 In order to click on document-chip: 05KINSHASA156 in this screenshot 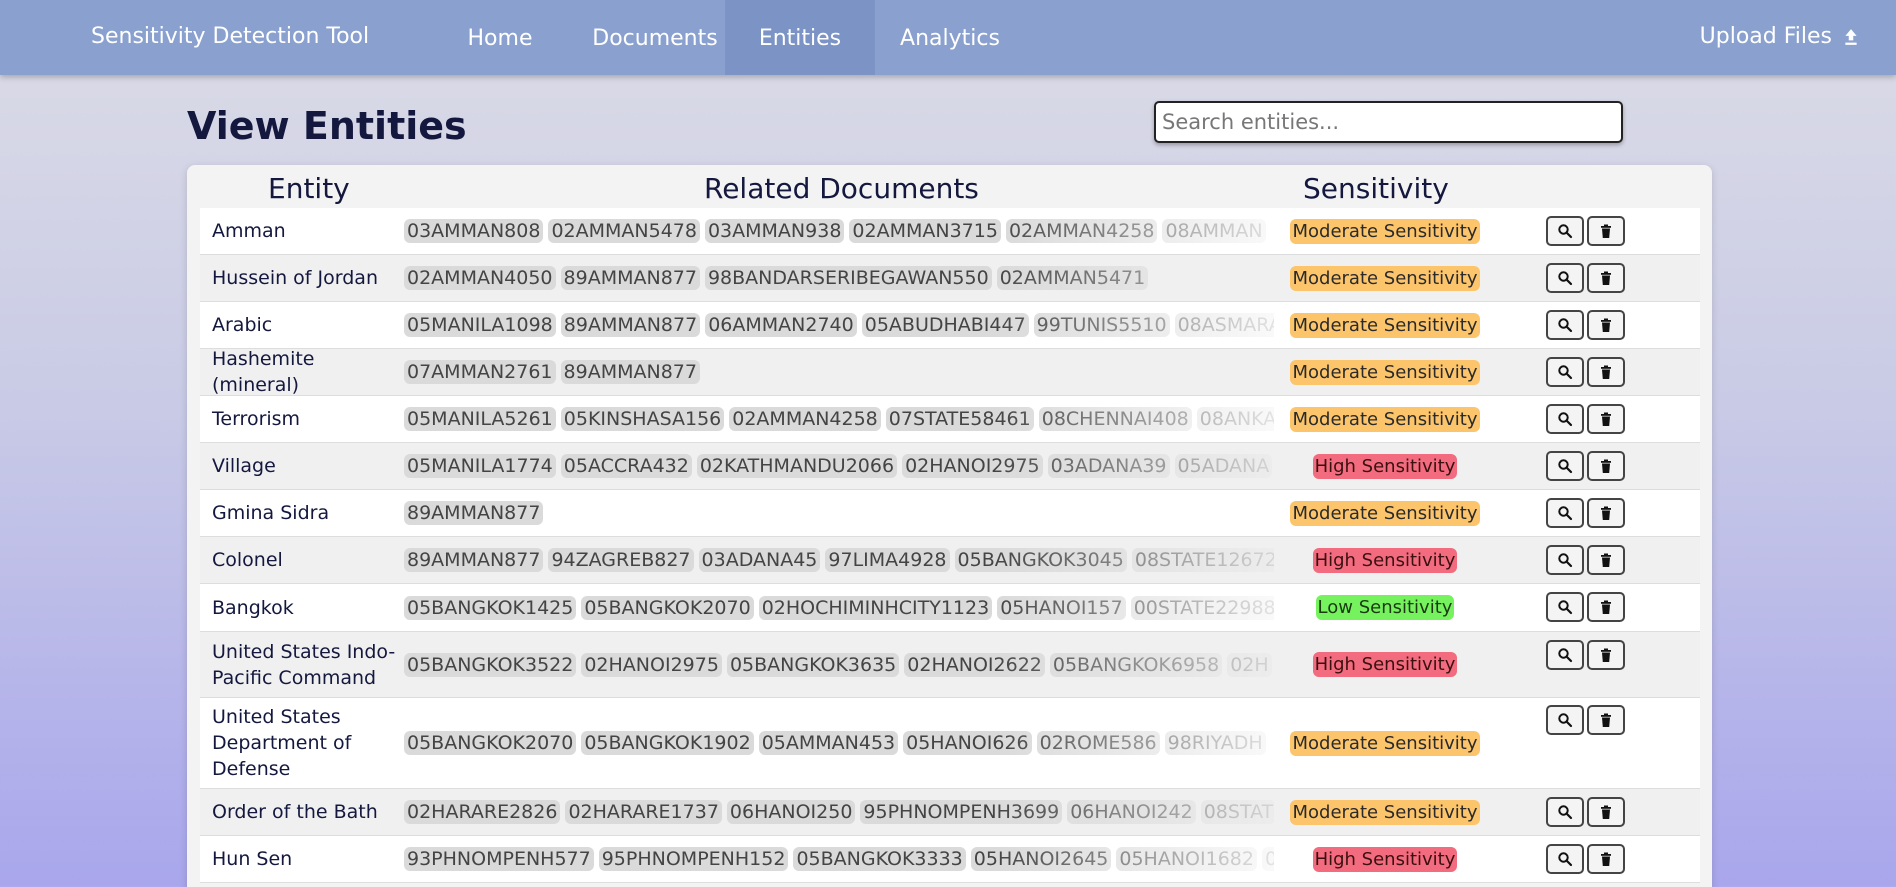, I will do `click(642, 419)`.